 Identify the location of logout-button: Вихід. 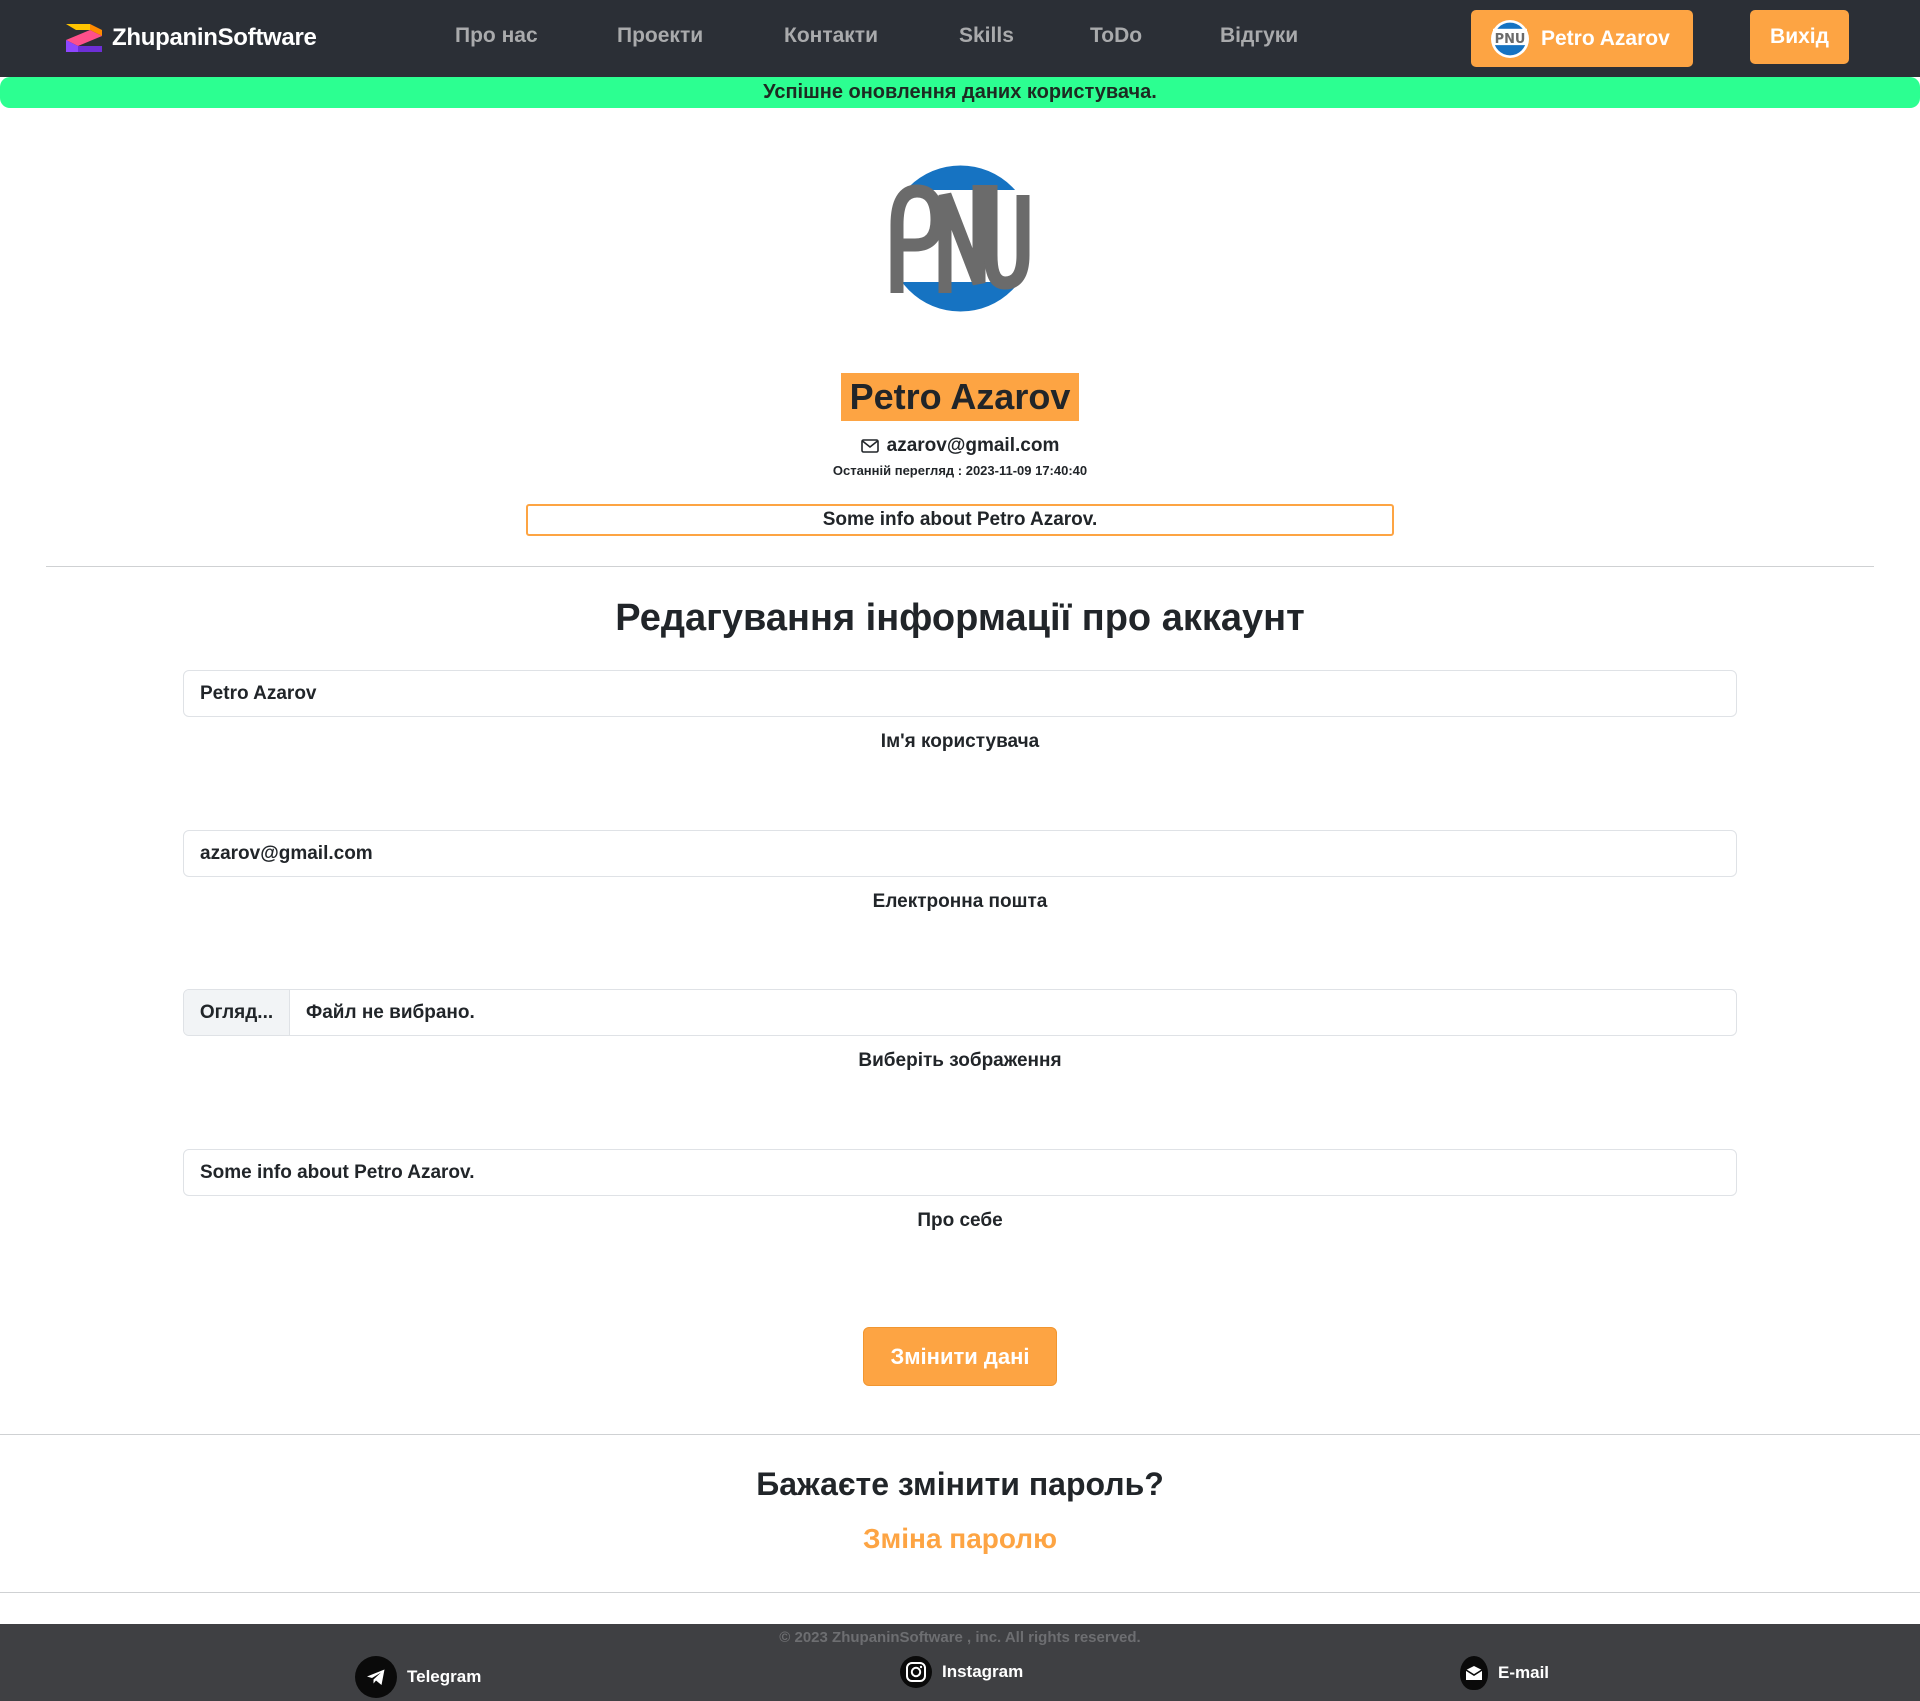
(1799, 37).